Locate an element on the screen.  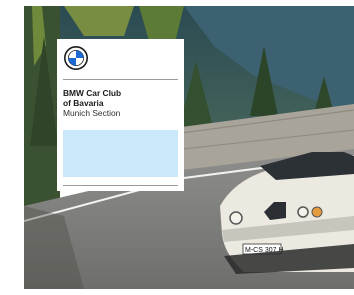
club-name: BMW Car Club of Bavaria is located at coordinates (122, 98).